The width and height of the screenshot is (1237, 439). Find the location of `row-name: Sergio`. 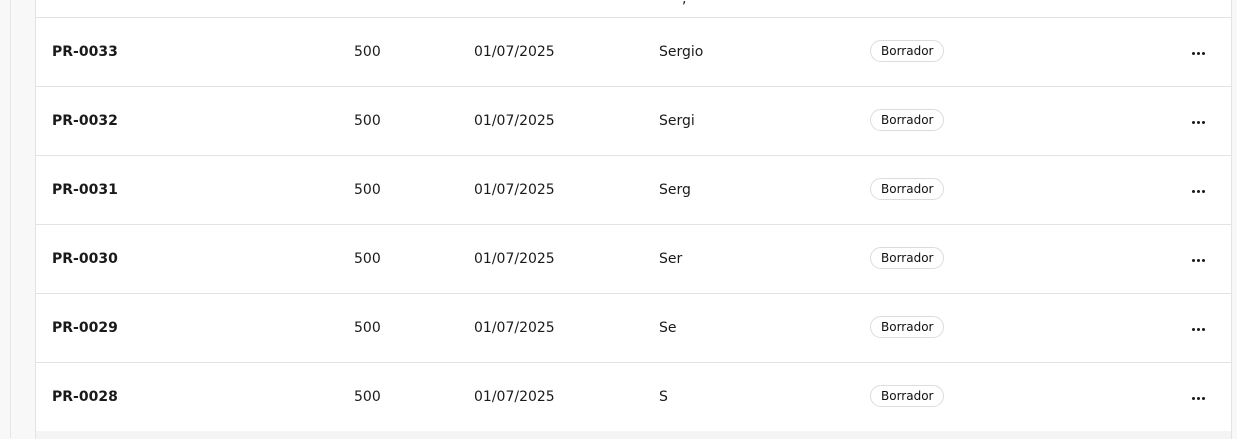

row-name: Sergio is located at coordinates (681, 52).